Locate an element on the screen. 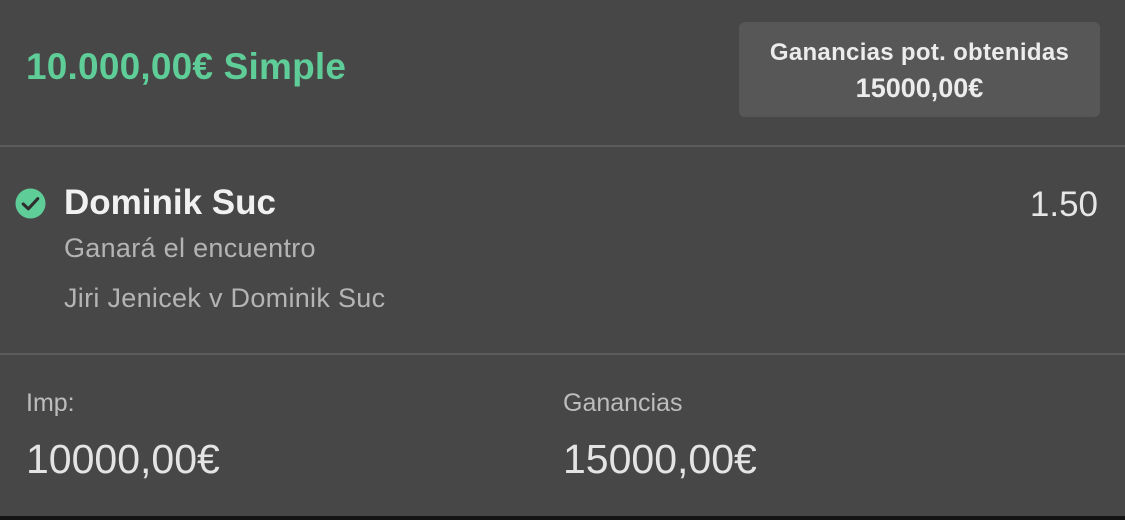  bottom-edge is located at coordinates (562, 518).